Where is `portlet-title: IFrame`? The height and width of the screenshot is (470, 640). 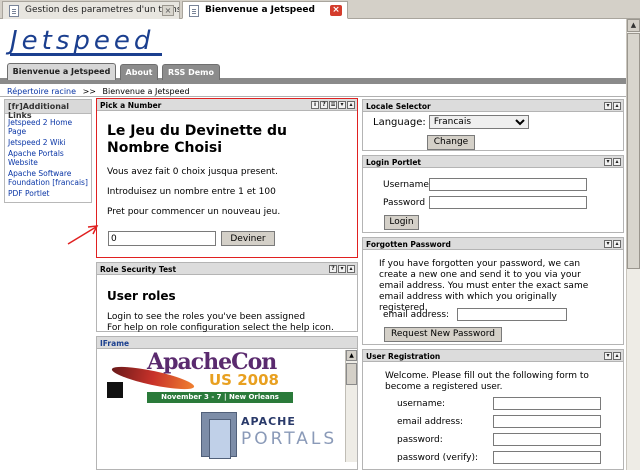 portlet-title: IFrame is located at coordinates (115, 343).